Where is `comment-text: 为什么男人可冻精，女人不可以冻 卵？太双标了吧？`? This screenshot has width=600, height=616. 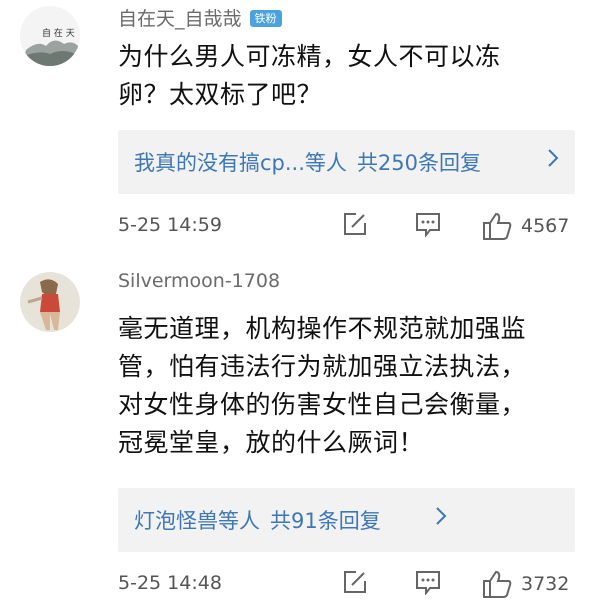 comment-text: 为什么男人可冻精，女人不可以冻 卵？太双标了吧？ is located at coordinates (343, 76).